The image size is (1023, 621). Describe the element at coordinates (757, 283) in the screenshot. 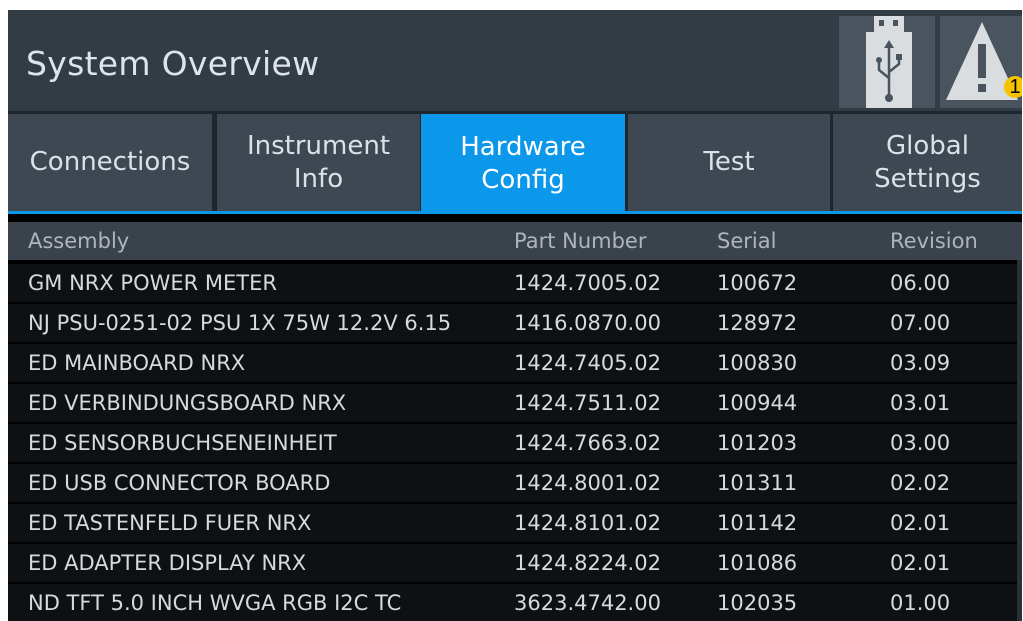

I see `serial-cell: 100672` at that location.